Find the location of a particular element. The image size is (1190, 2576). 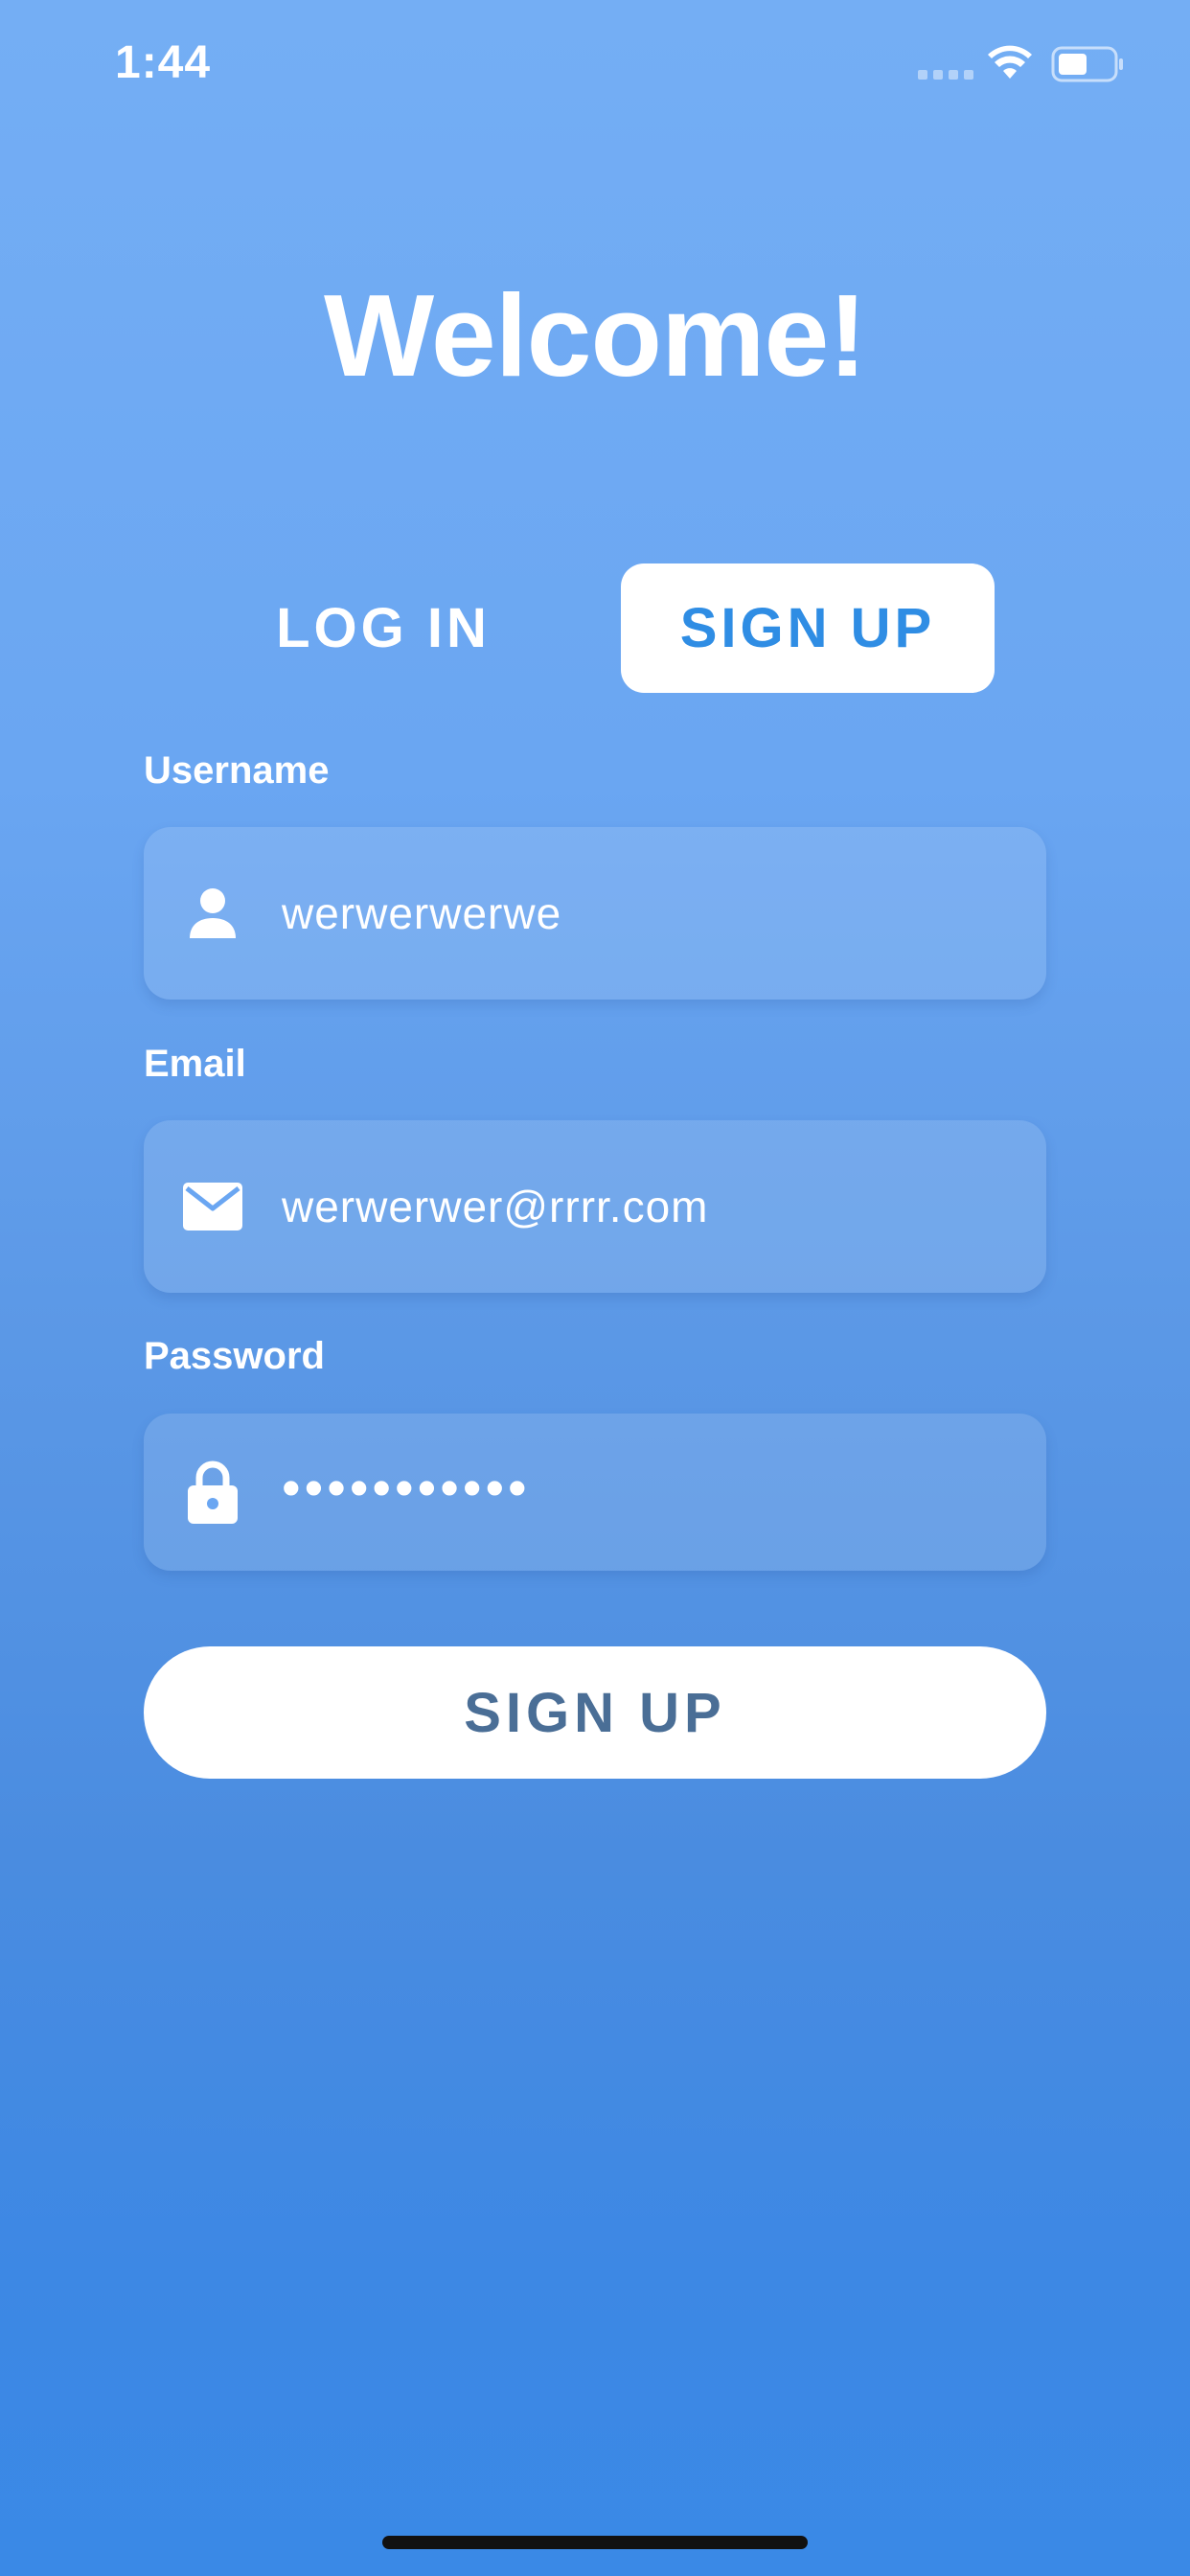

tab-sign-up: SIGN UP is located at coordinates (808, 628).